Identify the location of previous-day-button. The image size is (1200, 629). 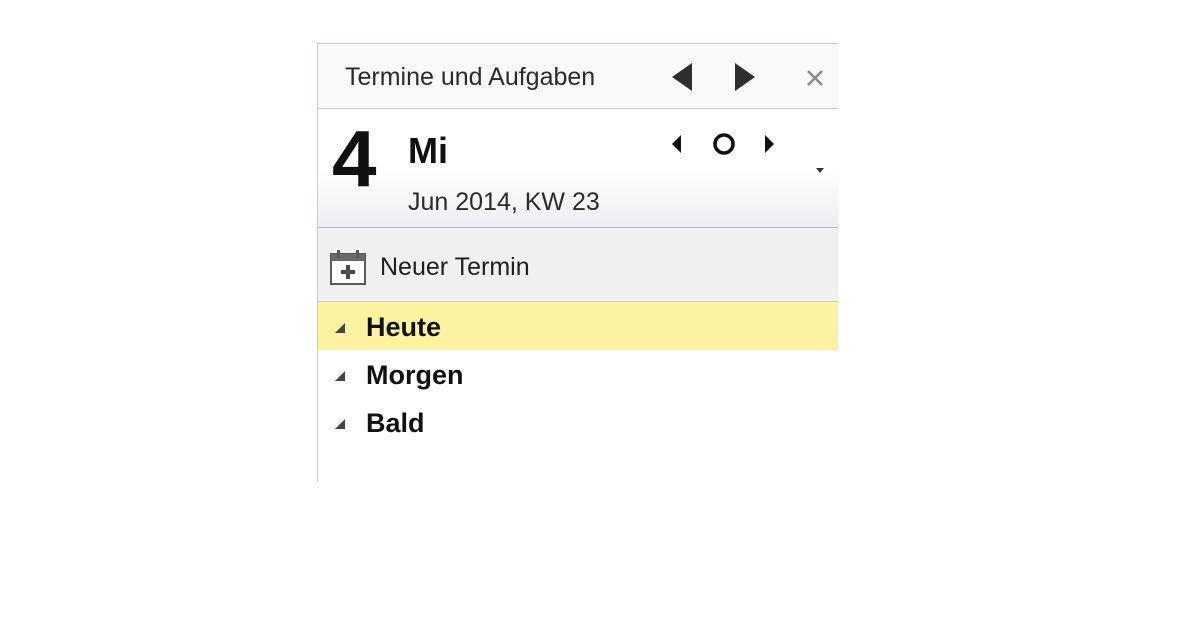
(677, 144).